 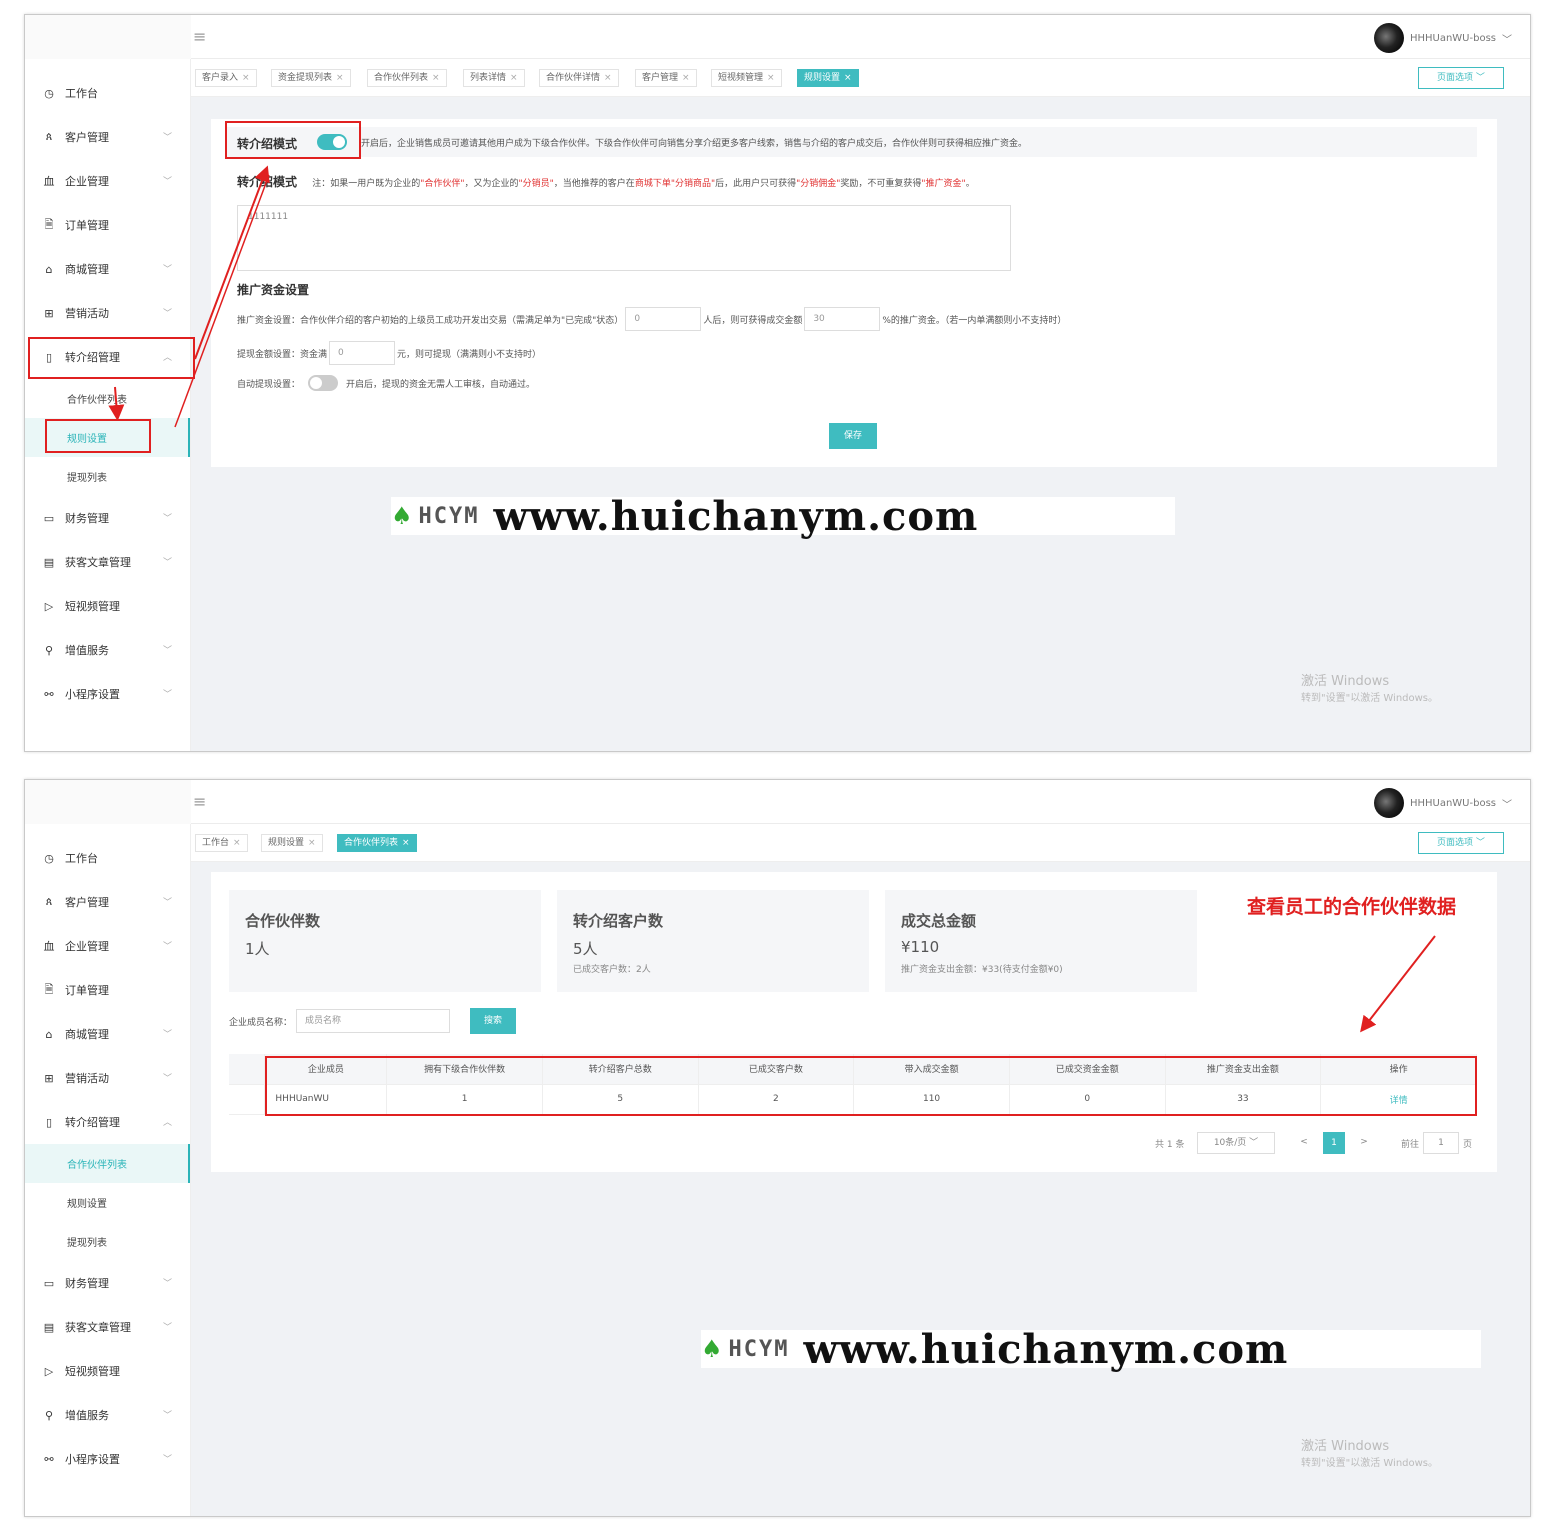 What do you see at coordinates (107, 1122) in the screenshot?
I see `sidebar-item: ▯ 转介绍管理 ︿` at bounding box center [107, 1122].